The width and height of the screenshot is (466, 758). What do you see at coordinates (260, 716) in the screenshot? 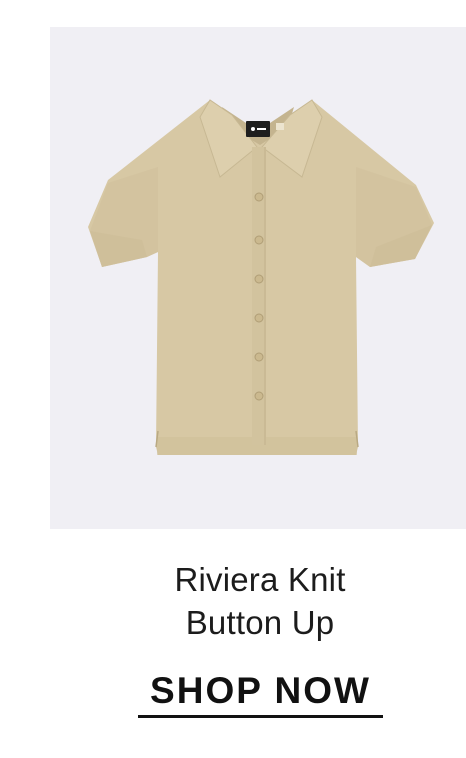
I see `shop-now-underline` at bounding box center [260, 716].